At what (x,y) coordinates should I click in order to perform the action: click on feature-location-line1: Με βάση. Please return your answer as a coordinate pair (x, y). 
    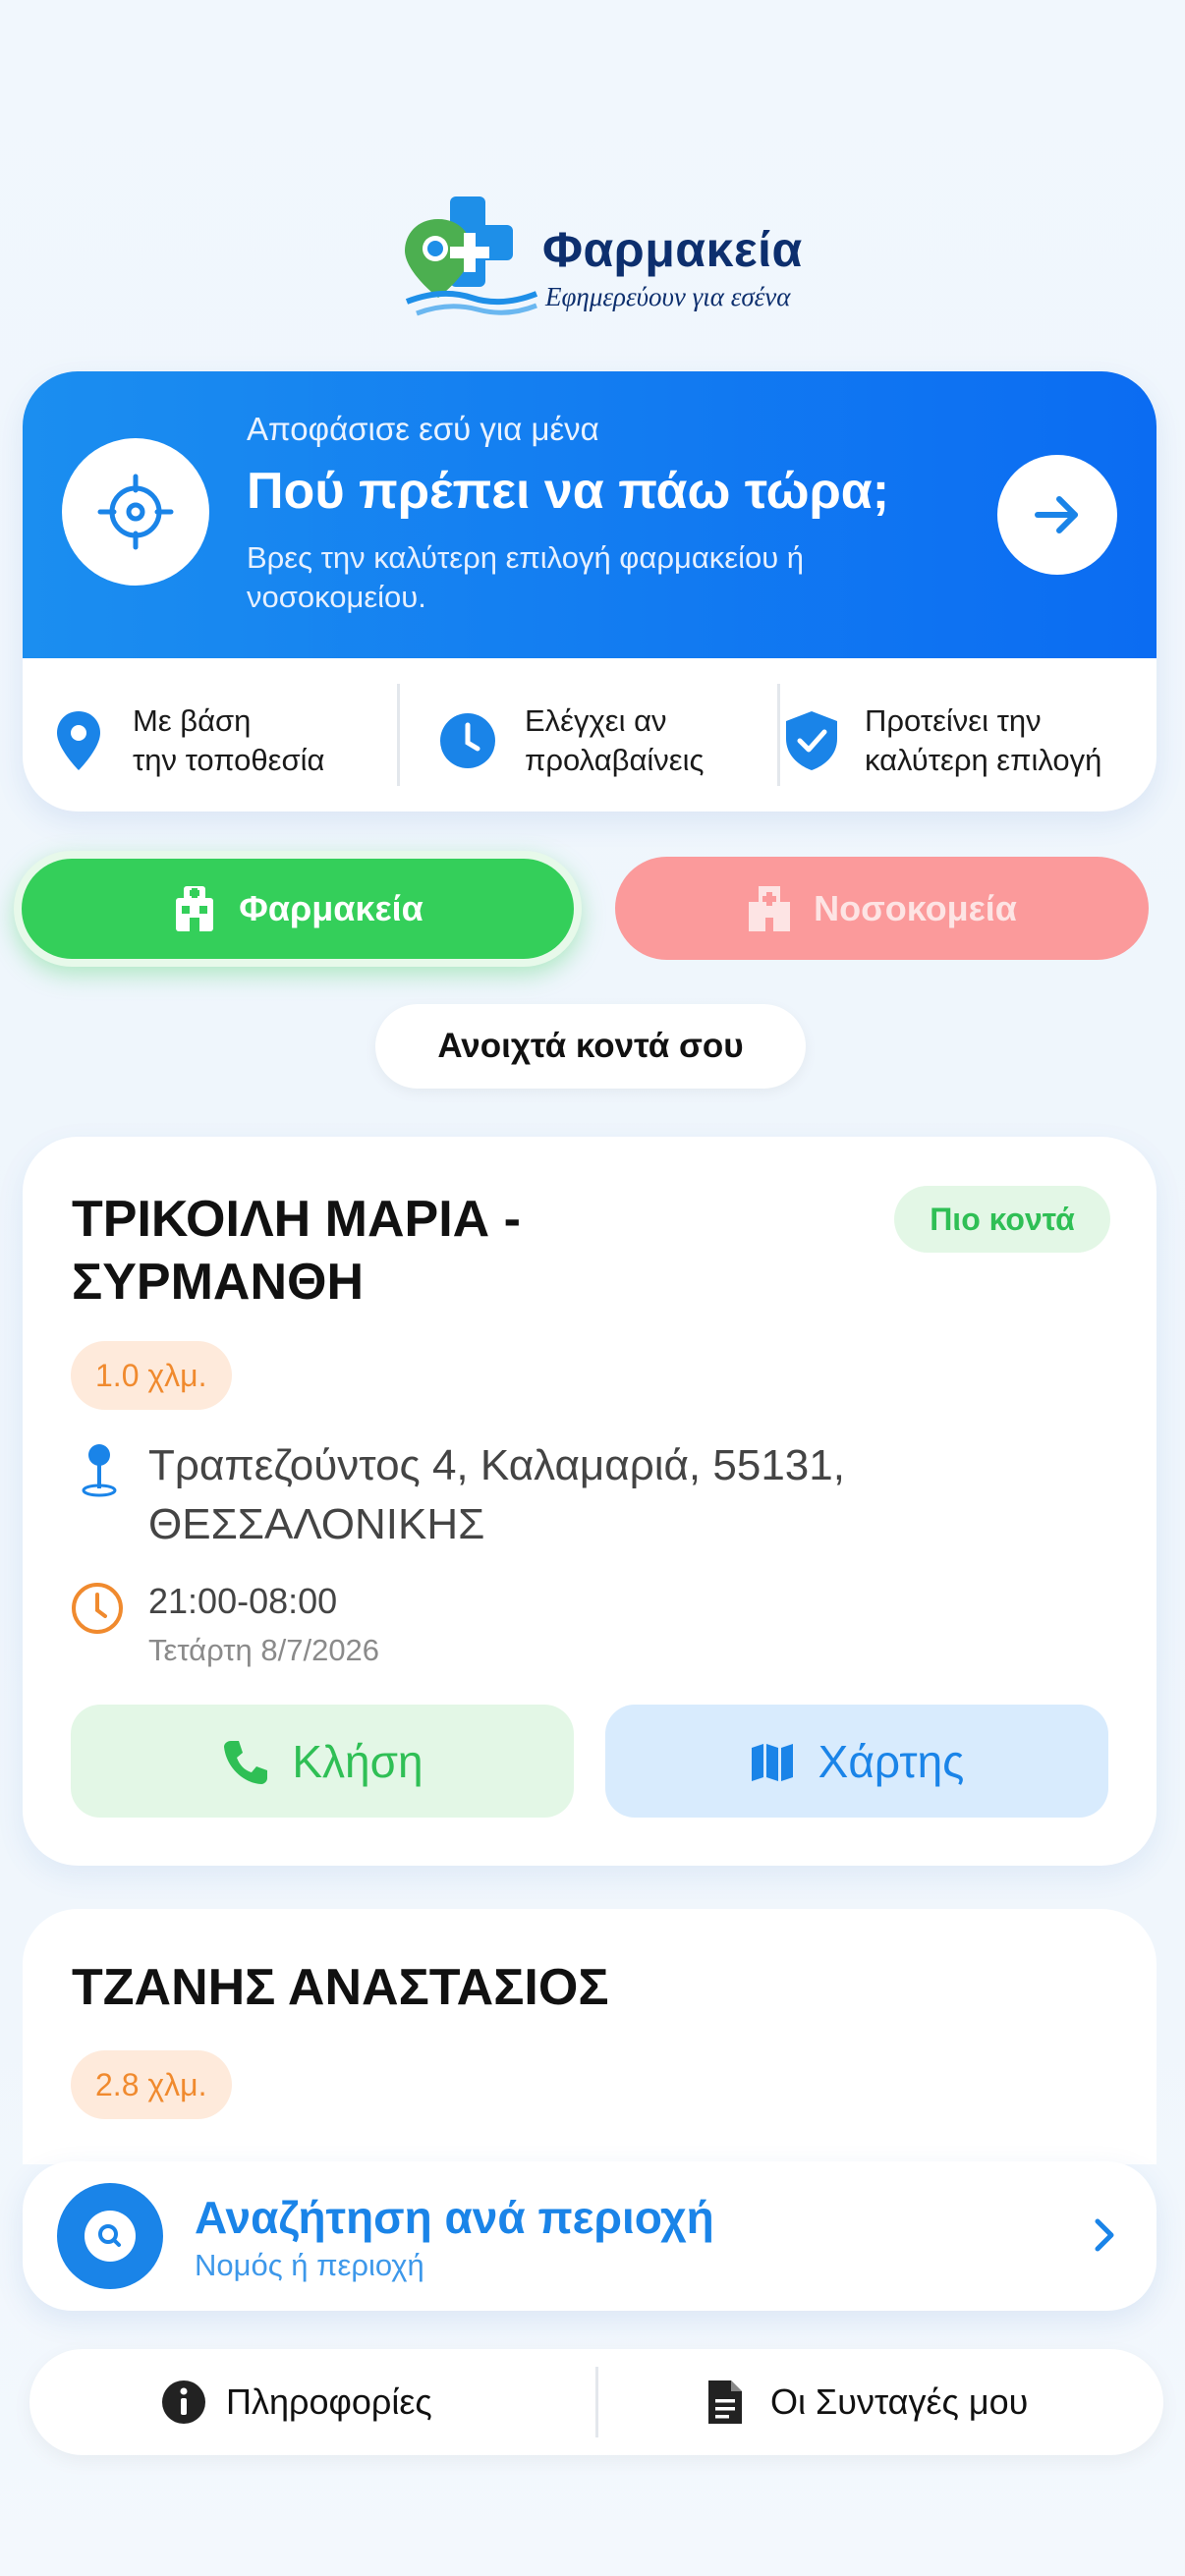
    Looking at the image, I should click on (193, 720).